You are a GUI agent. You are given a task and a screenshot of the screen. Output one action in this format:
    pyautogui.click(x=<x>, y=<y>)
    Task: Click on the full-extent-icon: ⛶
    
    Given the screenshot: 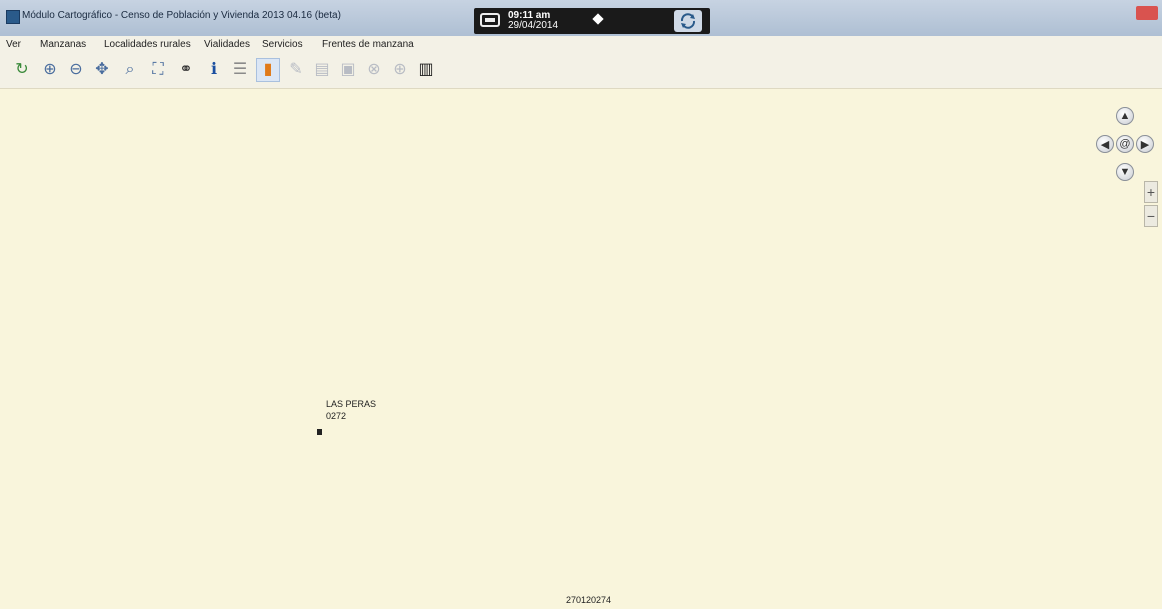 What is the action you would take?
    pyautogui.click(x=158, y=70)
    